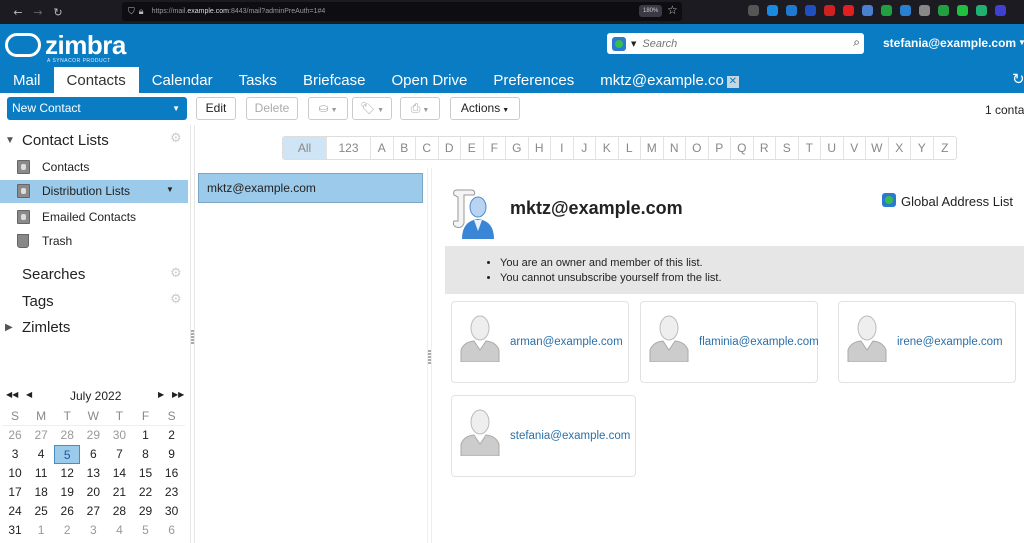  Describe the element at coordinates (94, 167) in the screenshot. I see `sidebar-item-contacts: Contacts` at that location.